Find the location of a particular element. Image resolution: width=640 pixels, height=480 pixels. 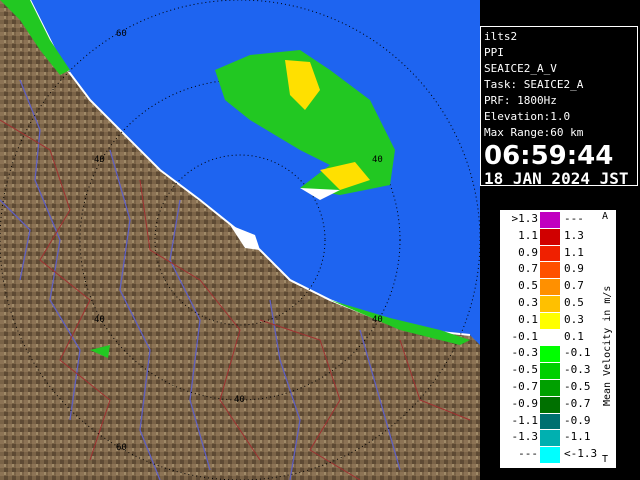

legend-right-value: -0.3 is located at coordinates (577, 370).